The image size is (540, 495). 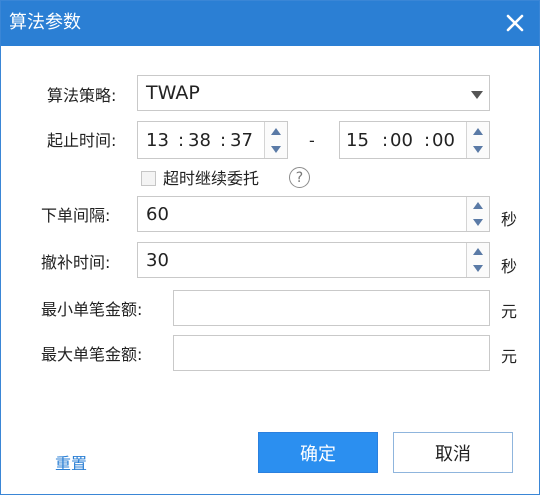 What do you see at coordinates (148, 178) in the screenshot?
I see `overtime-checkbox` at bounding box center [148, 178].